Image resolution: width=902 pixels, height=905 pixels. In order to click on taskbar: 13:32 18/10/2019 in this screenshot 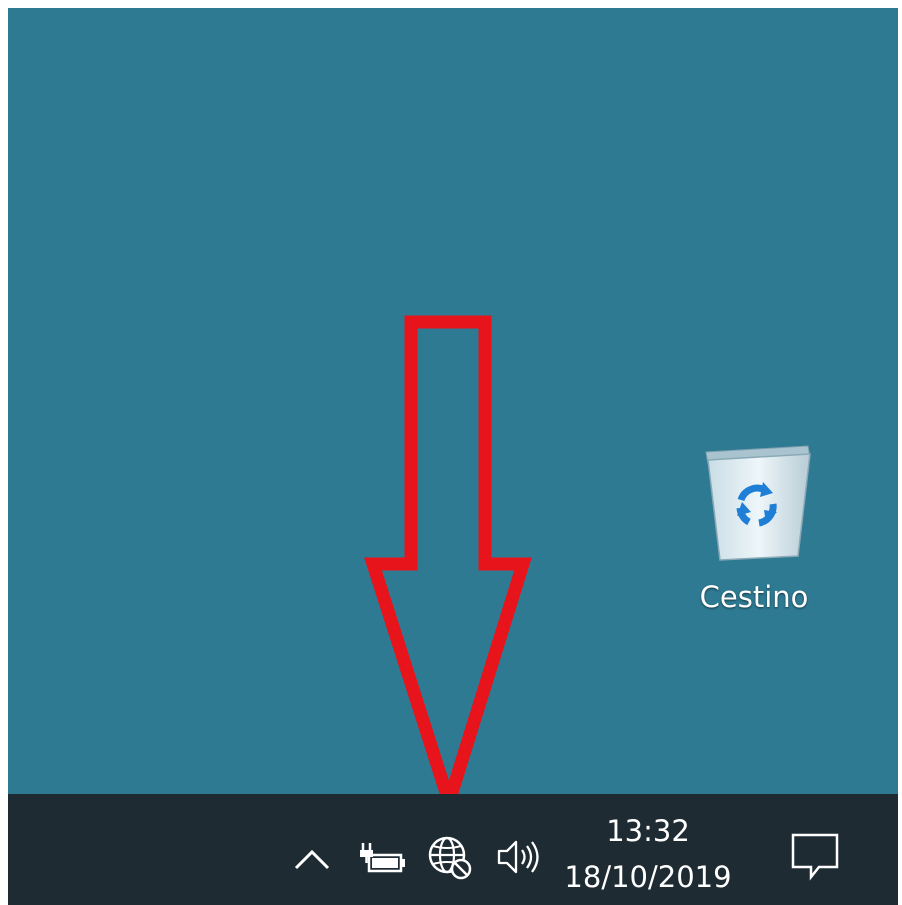, I will do `click(453, 849)`.